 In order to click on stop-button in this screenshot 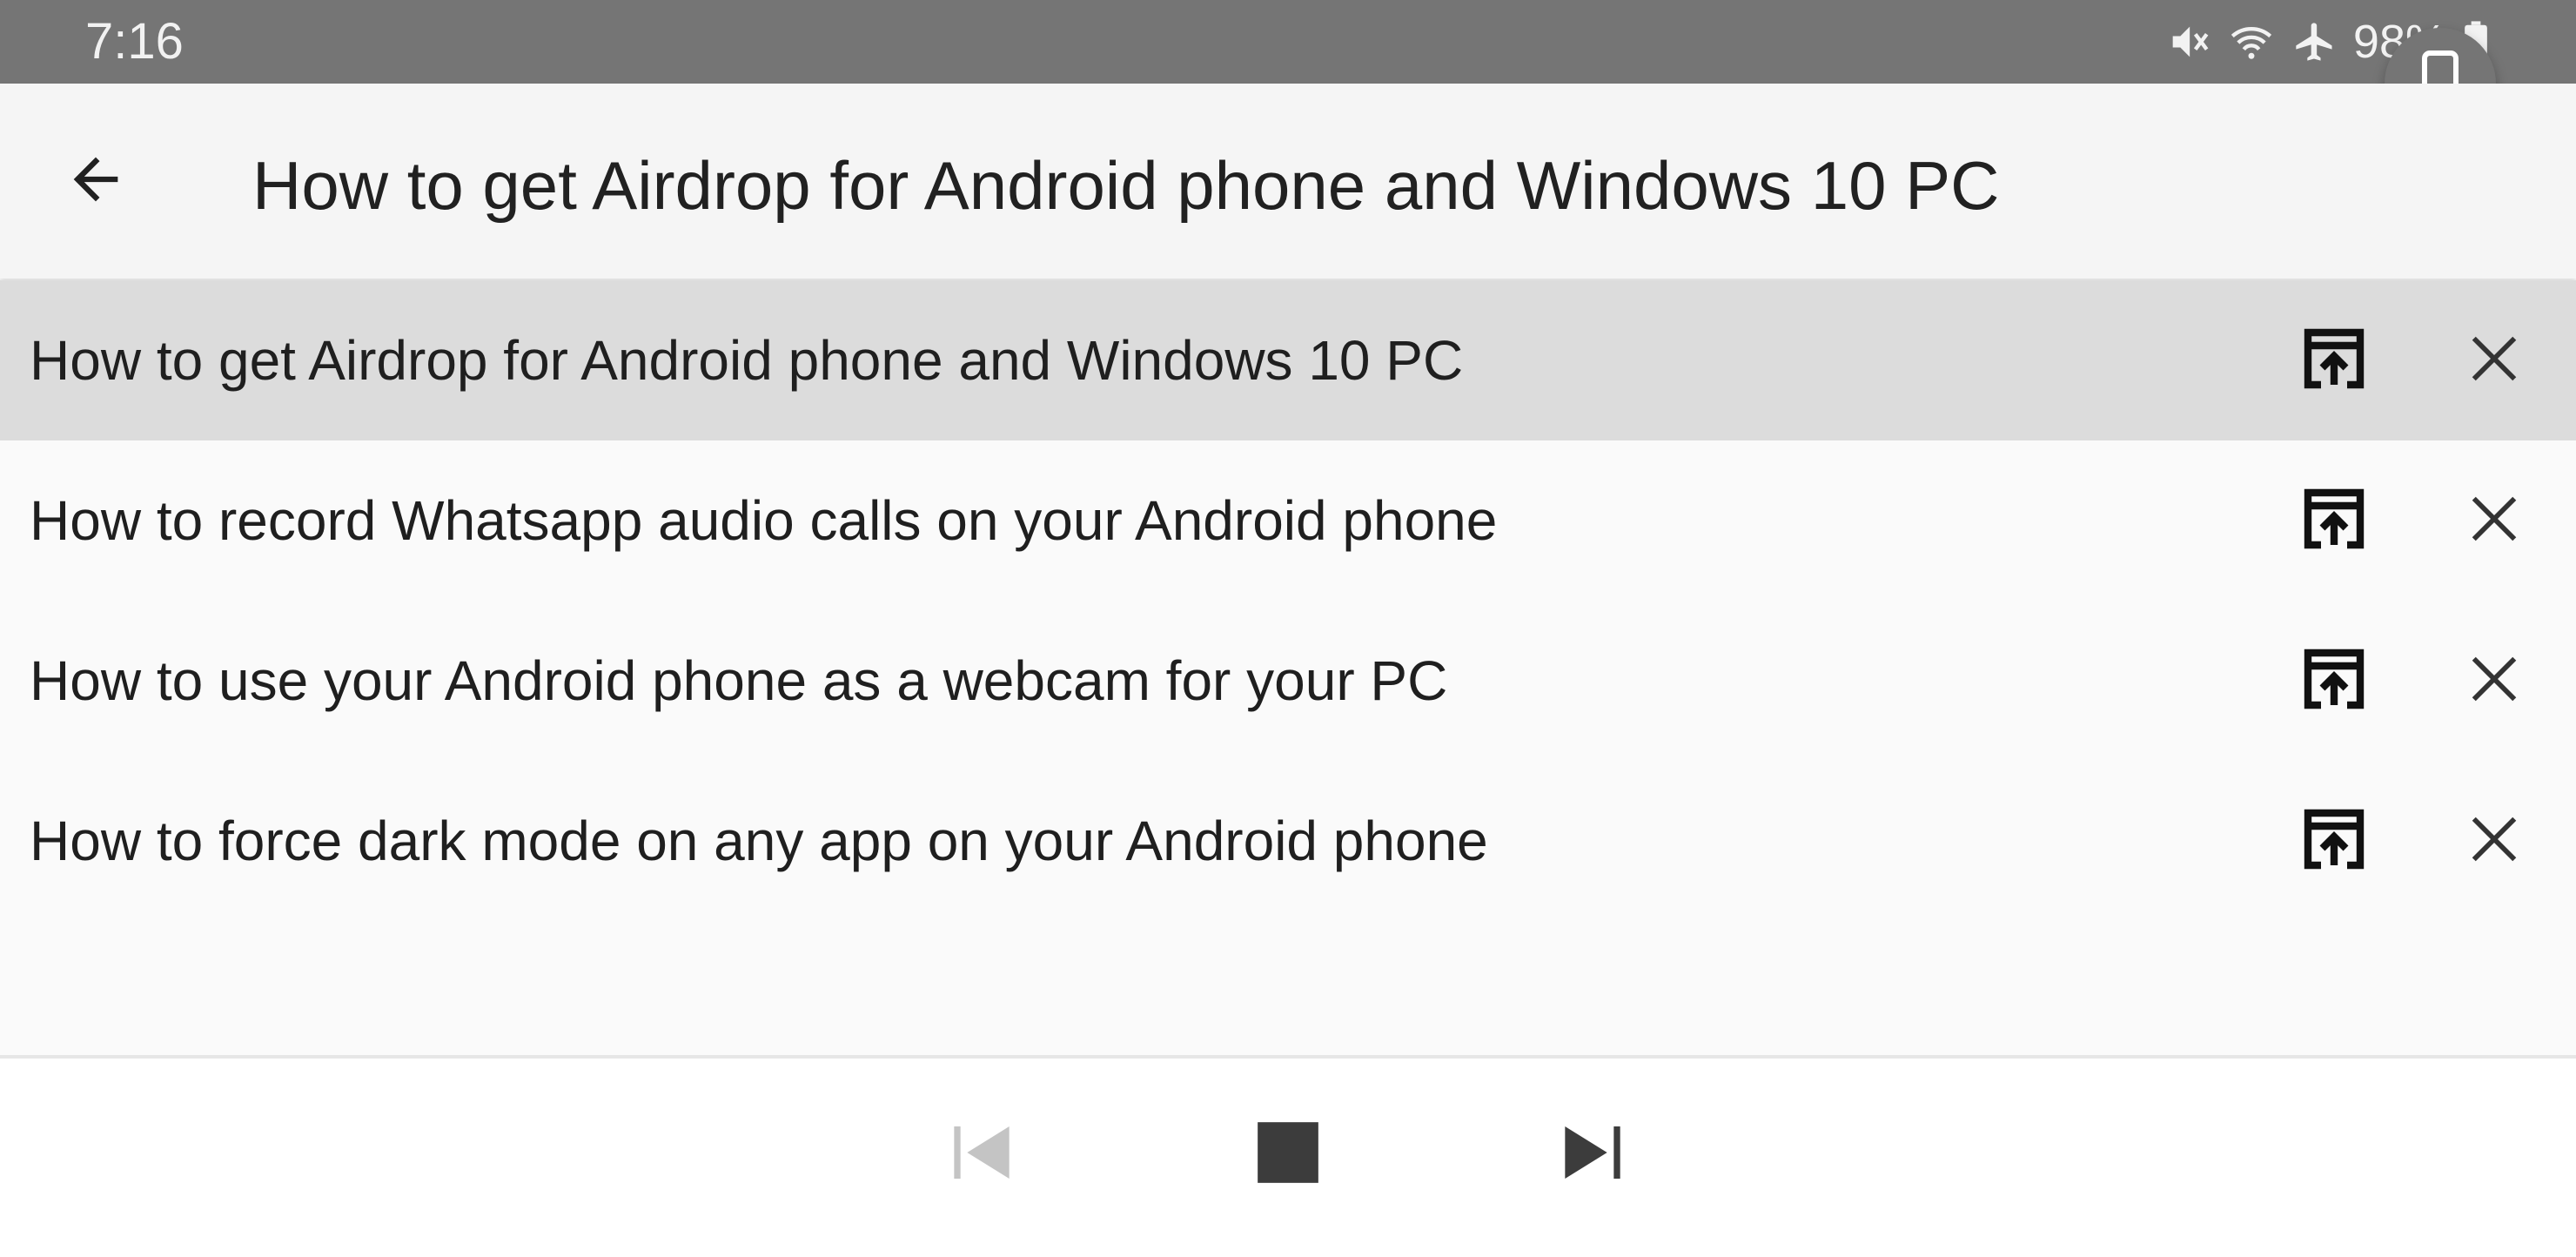, I will do `click(1288, 1154)`.